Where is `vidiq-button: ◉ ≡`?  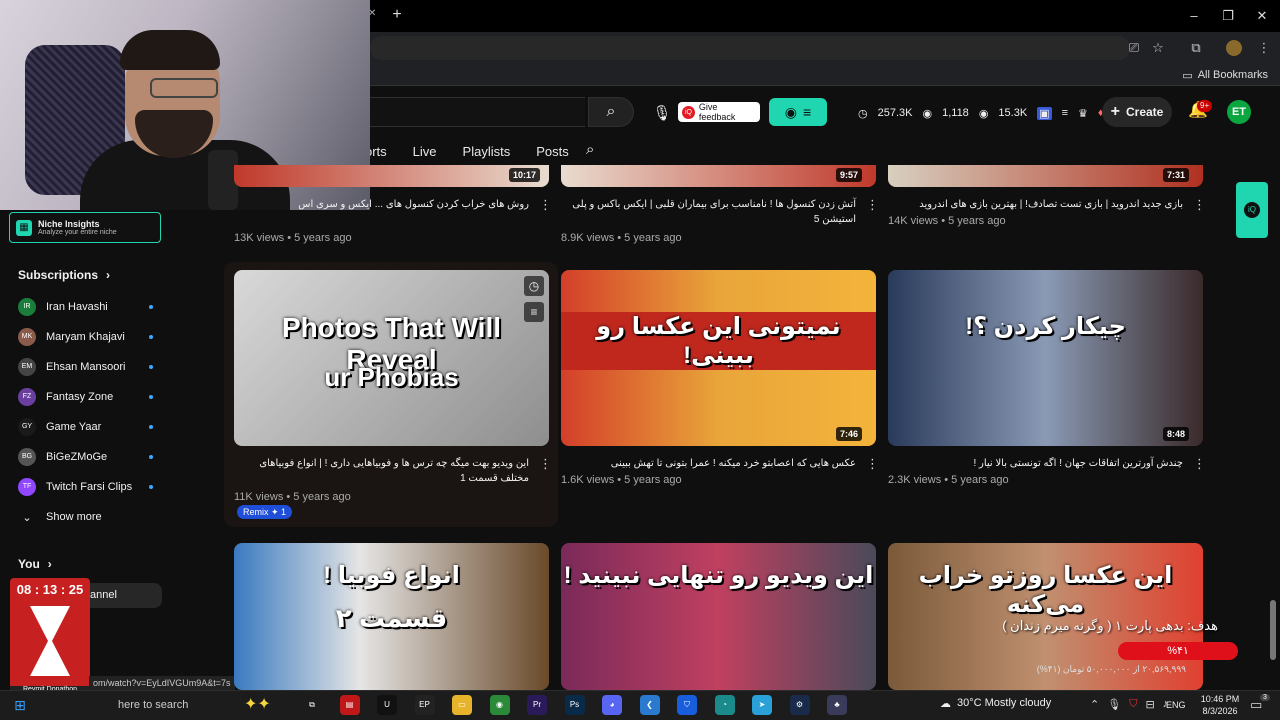
vidiq-button: ◉ ≡ is located at coordinates (798, 112).